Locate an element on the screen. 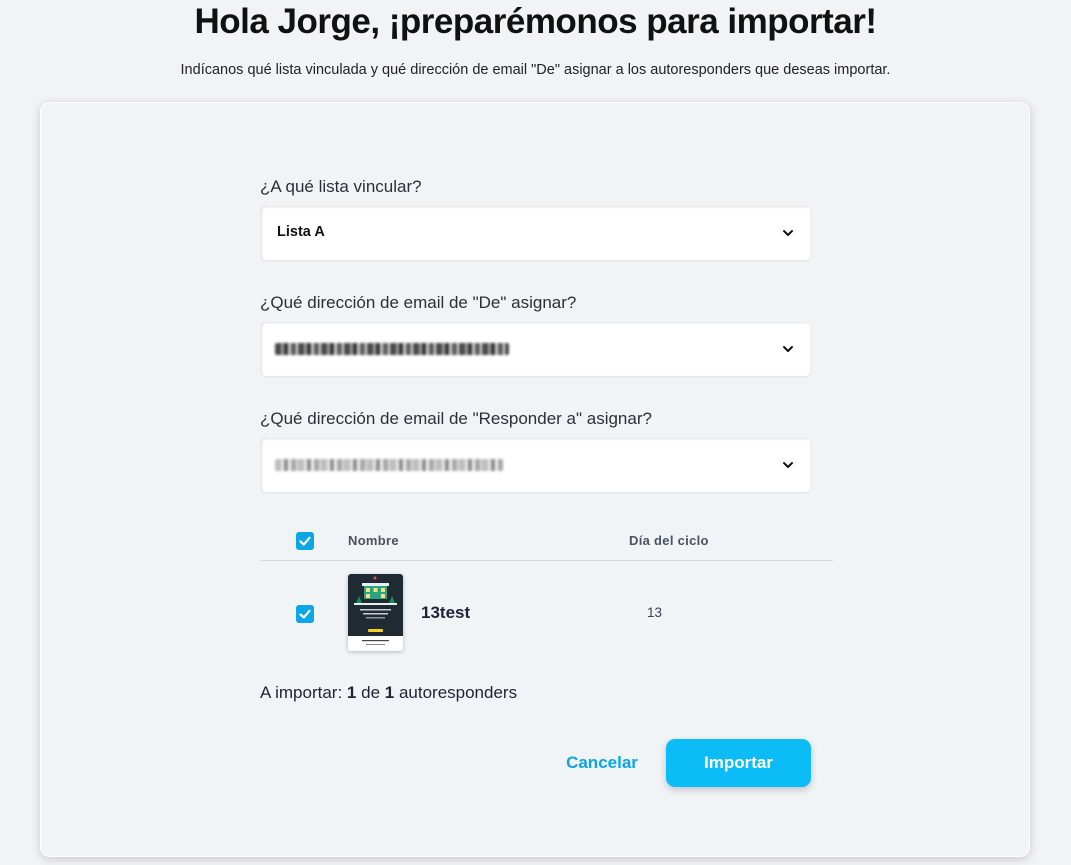 This screenshot has width=1071, height=865. row-name: 13test is located at coordinates (445, 613).